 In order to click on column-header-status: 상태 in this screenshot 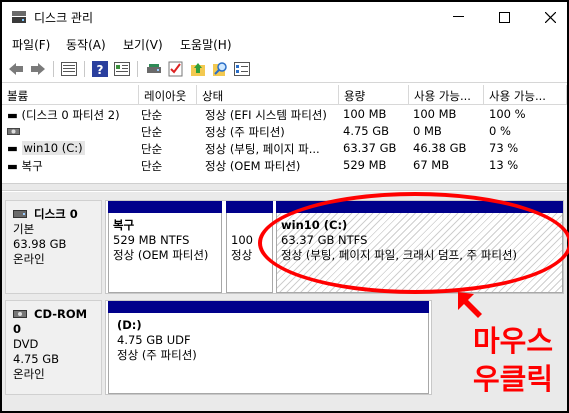, I will do `click(268, 95)`.